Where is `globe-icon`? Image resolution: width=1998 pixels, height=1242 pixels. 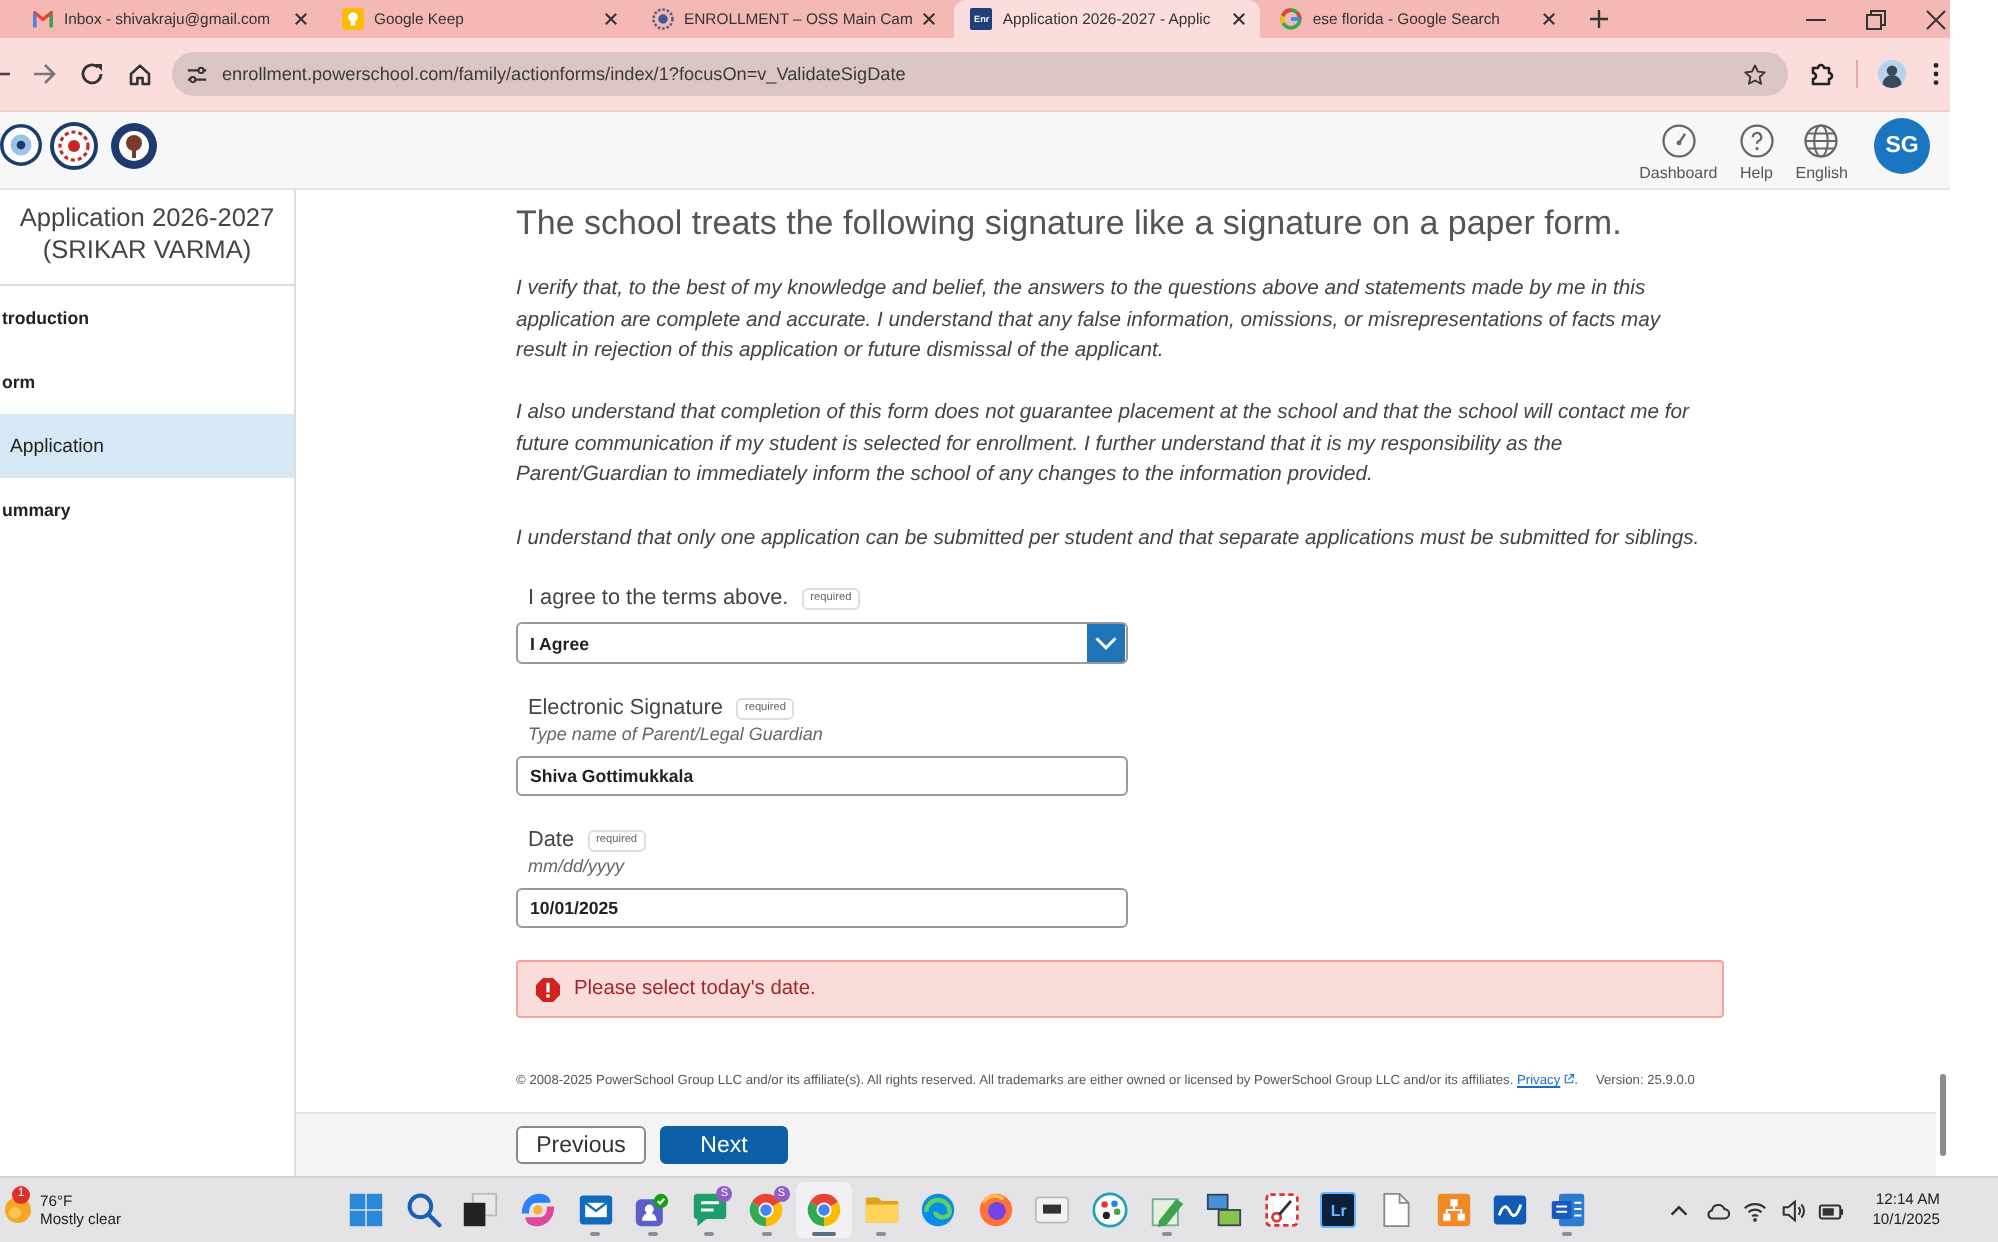
globe-icon is located at coordinates (1821, 140).